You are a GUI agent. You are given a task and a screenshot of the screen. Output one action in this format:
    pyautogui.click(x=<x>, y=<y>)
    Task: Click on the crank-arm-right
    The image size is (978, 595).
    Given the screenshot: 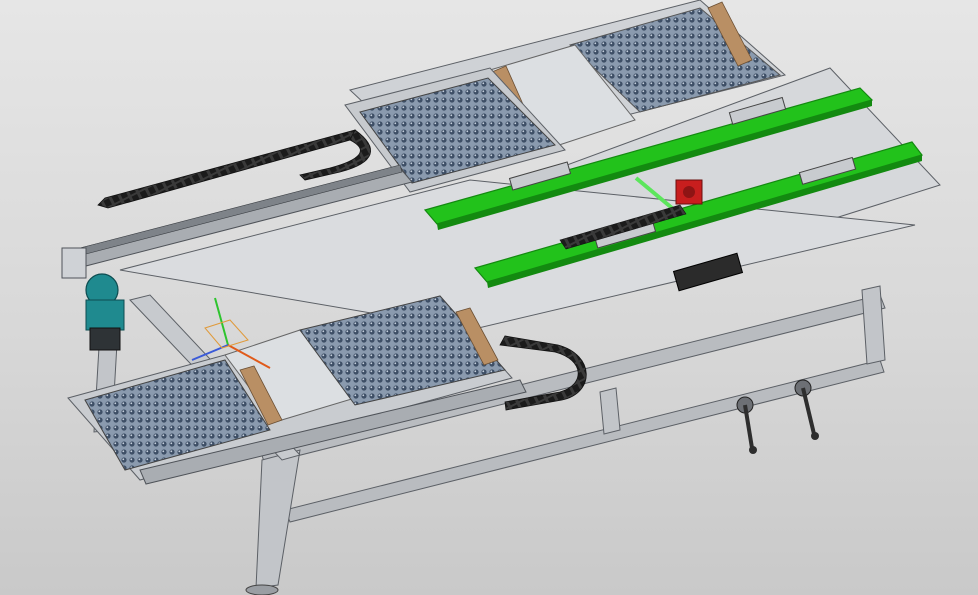 What is the action you would take?
    pyautogui.click(x=808, y=411)
    